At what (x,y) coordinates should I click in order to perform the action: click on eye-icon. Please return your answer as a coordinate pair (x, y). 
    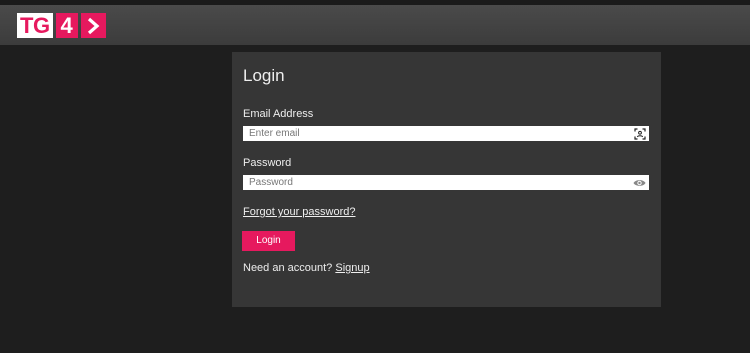
    Looking at the image, I should click on (639, 182).